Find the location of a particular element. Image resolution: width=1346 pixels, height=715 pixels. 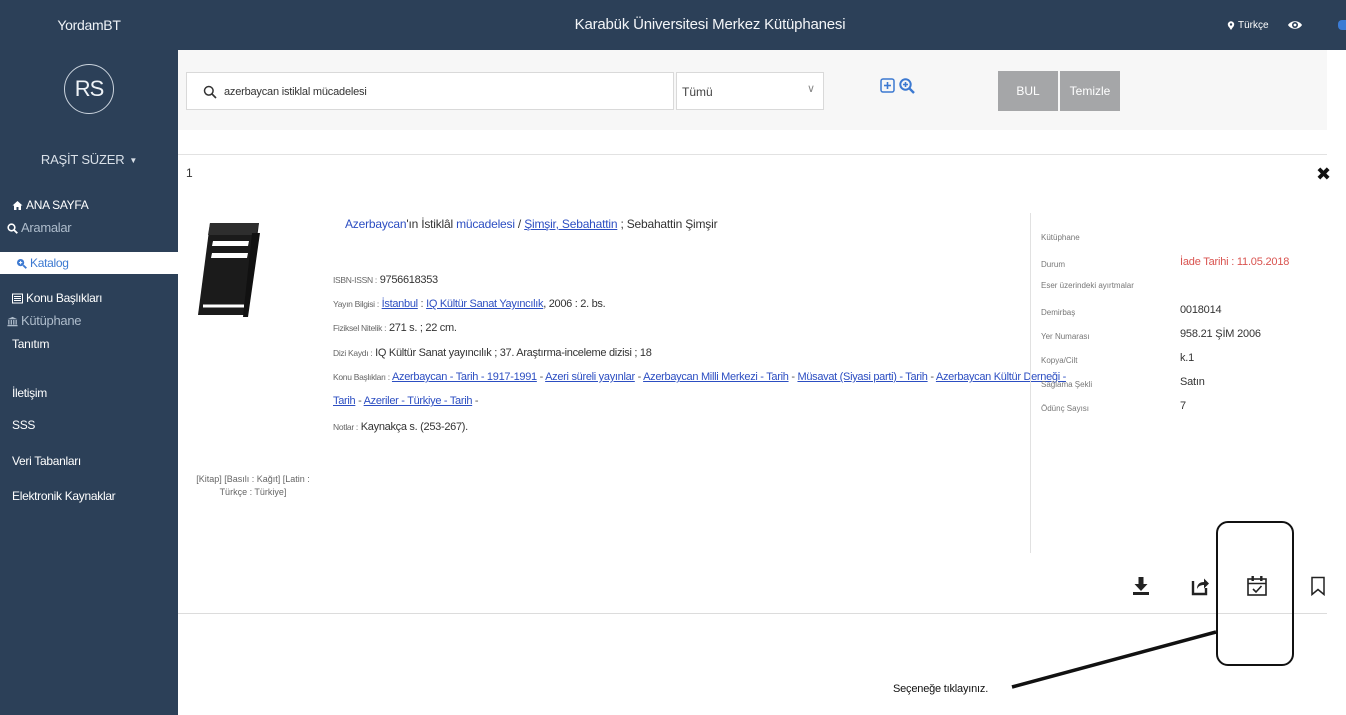

add-criteria-icon is located at coordinates (887, 85).